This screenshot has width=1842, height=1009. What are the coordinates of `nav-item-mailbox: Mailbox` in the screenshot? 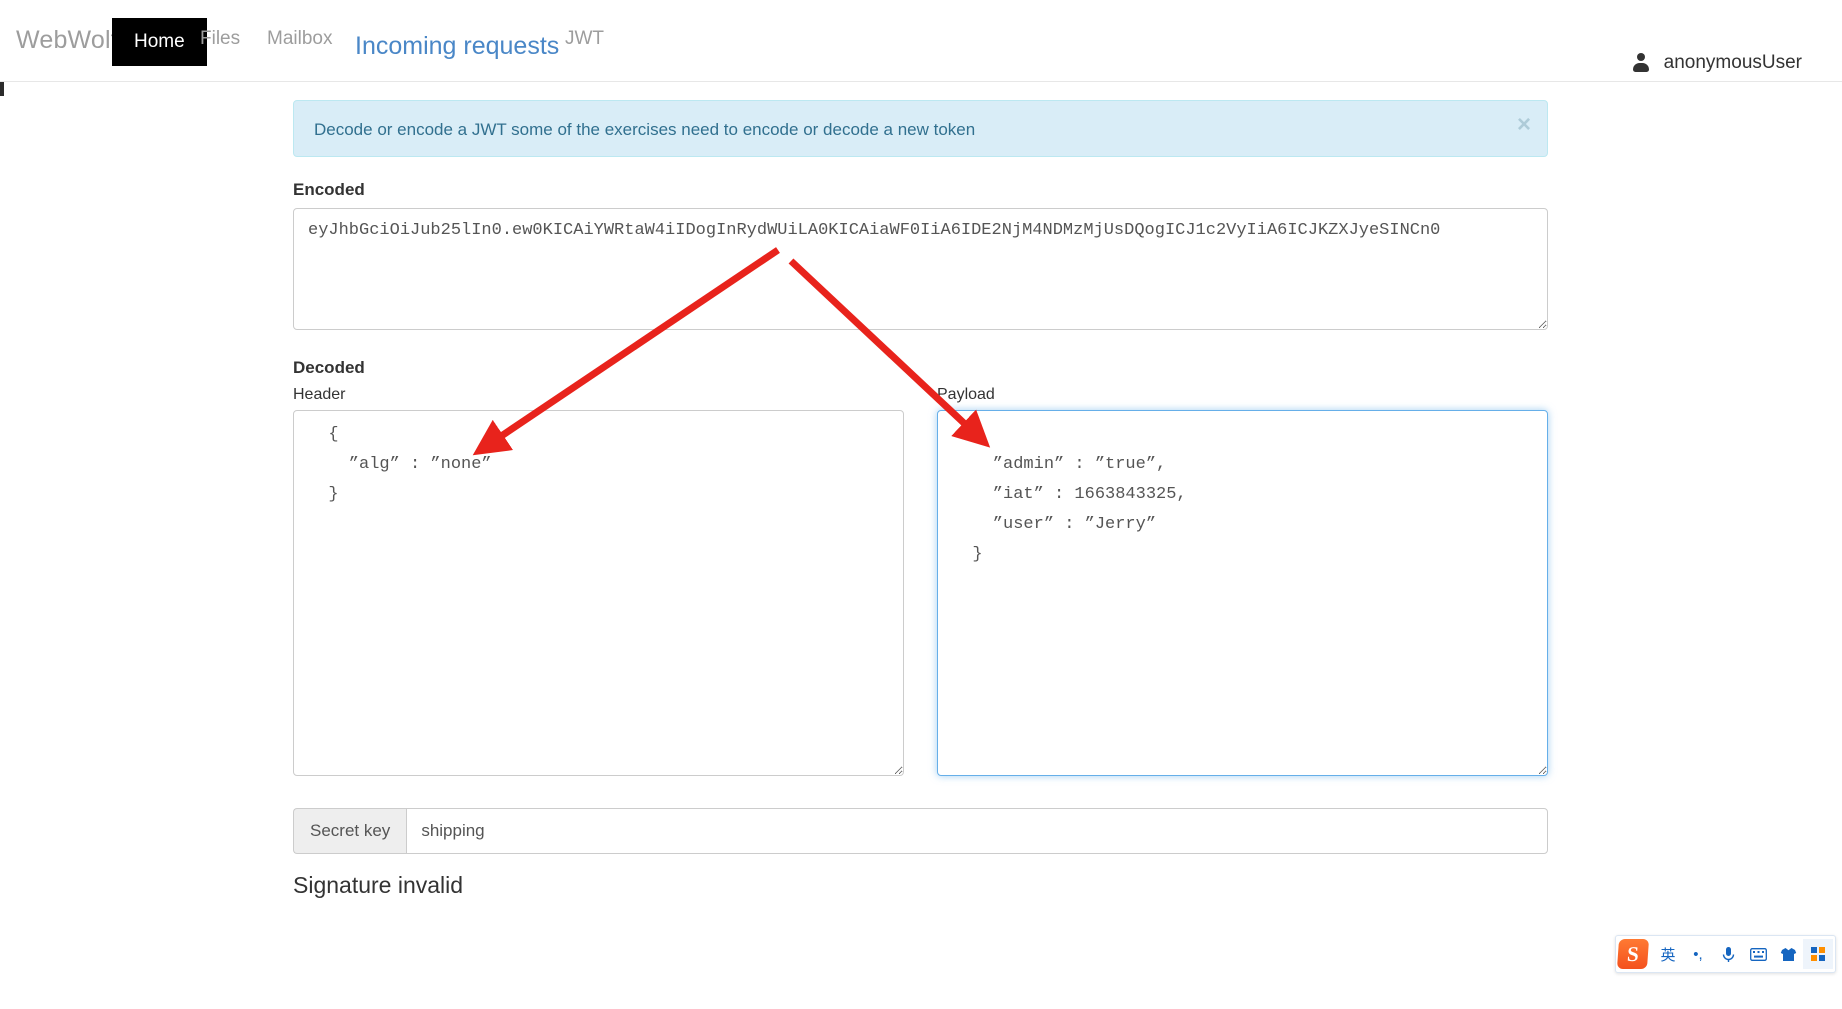 It's located at (299, 39).